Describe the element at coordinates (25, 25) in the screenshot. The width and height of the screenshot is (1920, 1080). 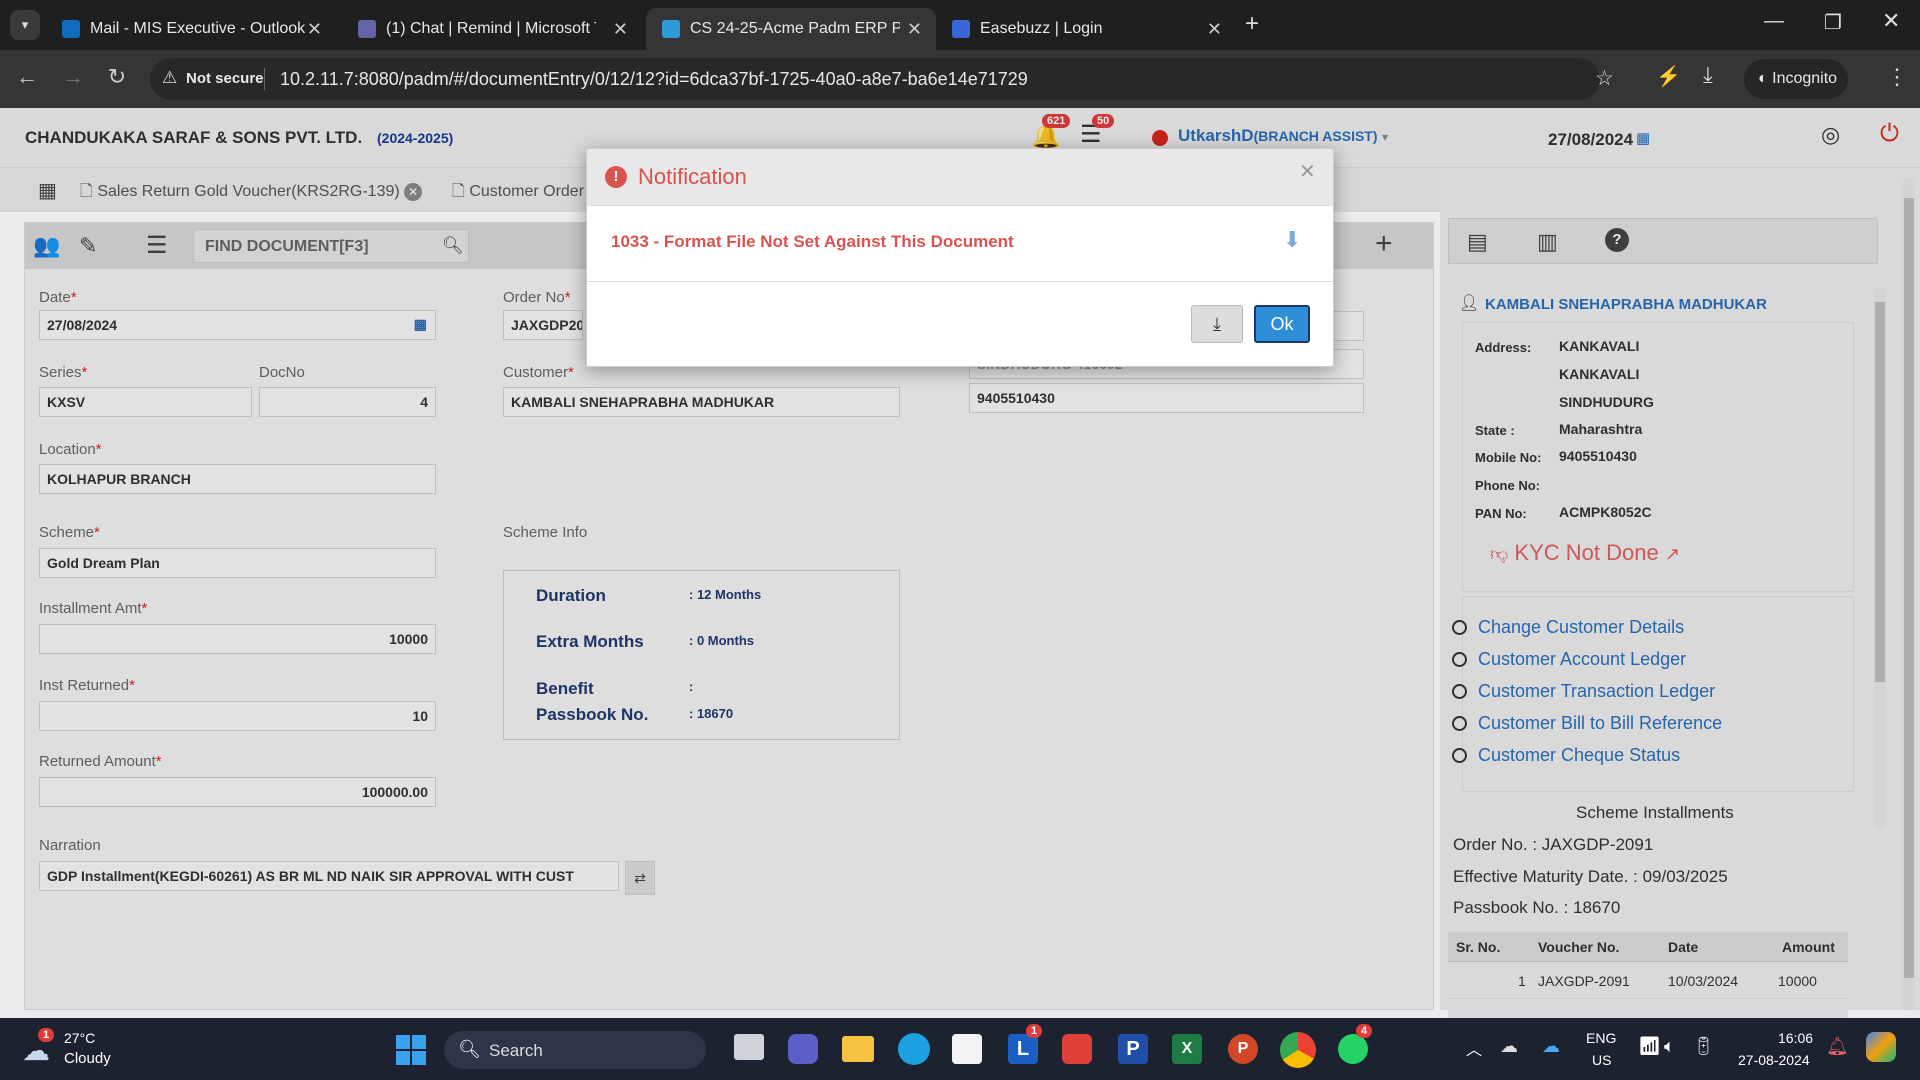
I see `tab-search-button: ▾` at that location.